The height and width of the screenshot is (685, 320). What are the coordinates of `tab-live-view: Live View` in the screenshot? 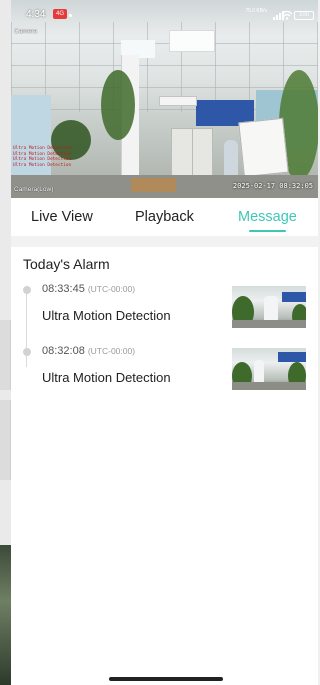 It's located at (62, 217).